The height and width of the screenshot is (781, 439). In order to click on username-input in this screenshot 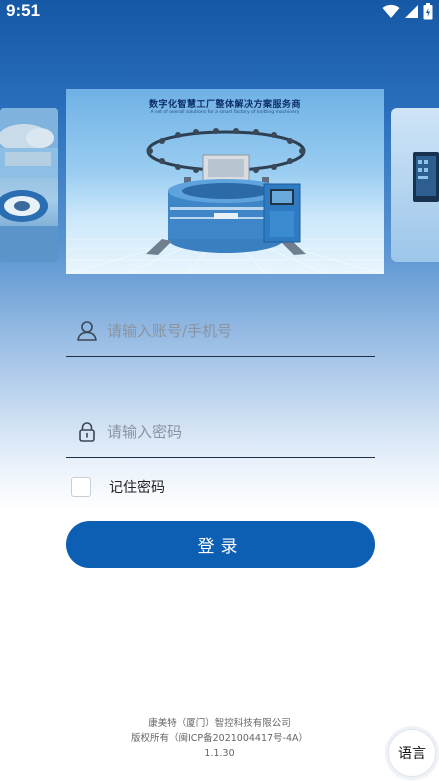, I will do `click(237, 331)`.